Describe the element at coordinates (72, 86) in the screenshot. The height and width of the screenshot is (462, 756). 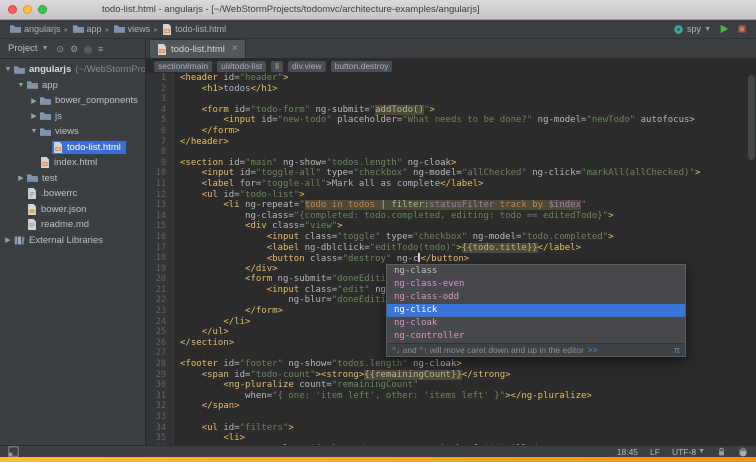
I see `tree-item-app: ▼ app` at that location.